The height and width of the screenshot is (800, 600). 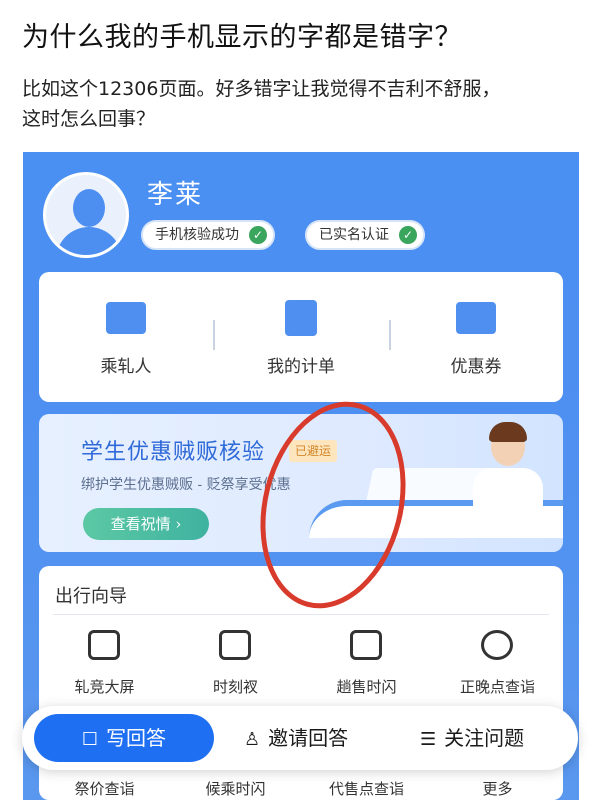 I want to click on menu-item-orders: 我的计单, so click(x=301, y=337).